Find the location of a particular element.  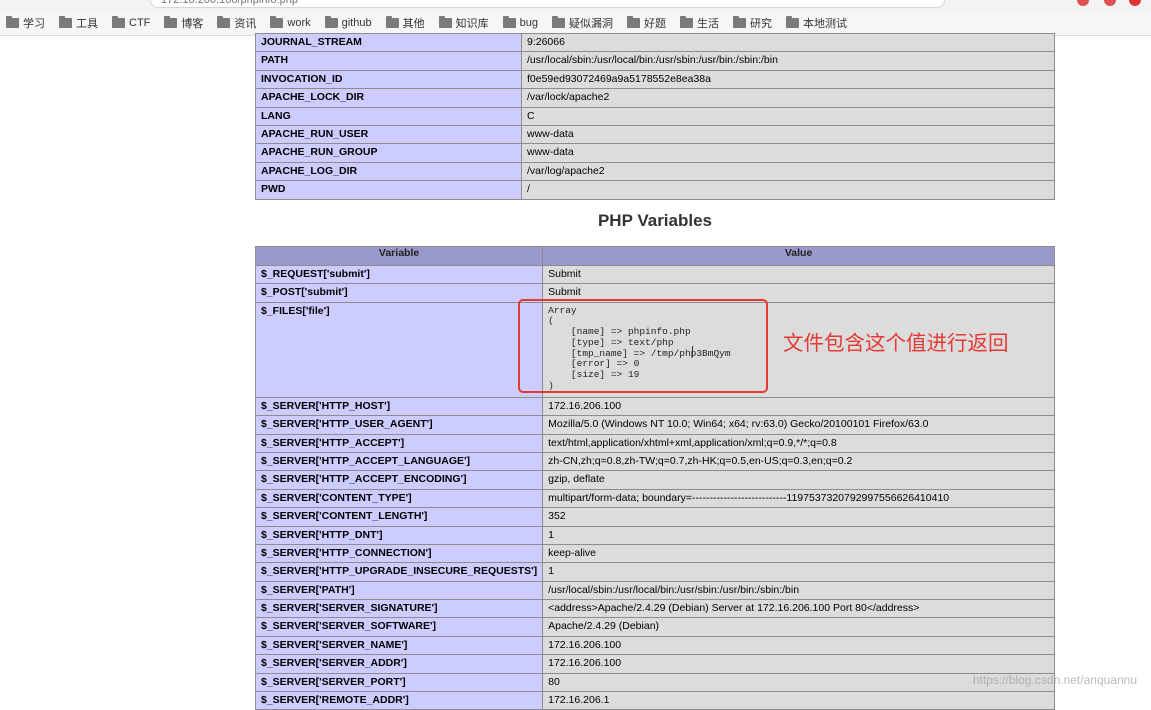

bookmark-item: work is located at coordinates (290, 22).